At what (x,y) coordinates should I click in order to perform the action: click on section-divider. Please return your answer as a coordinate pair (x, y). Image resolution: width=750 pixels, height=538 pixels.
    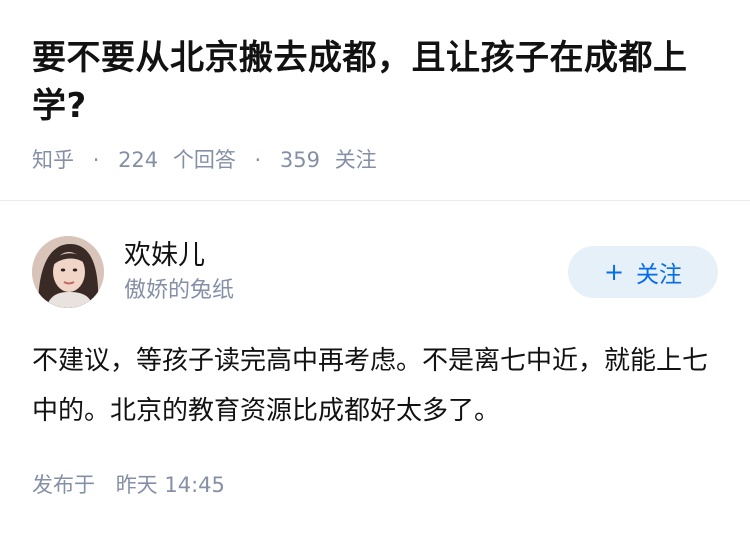
    Looking at the image, I should click on (375, 200).